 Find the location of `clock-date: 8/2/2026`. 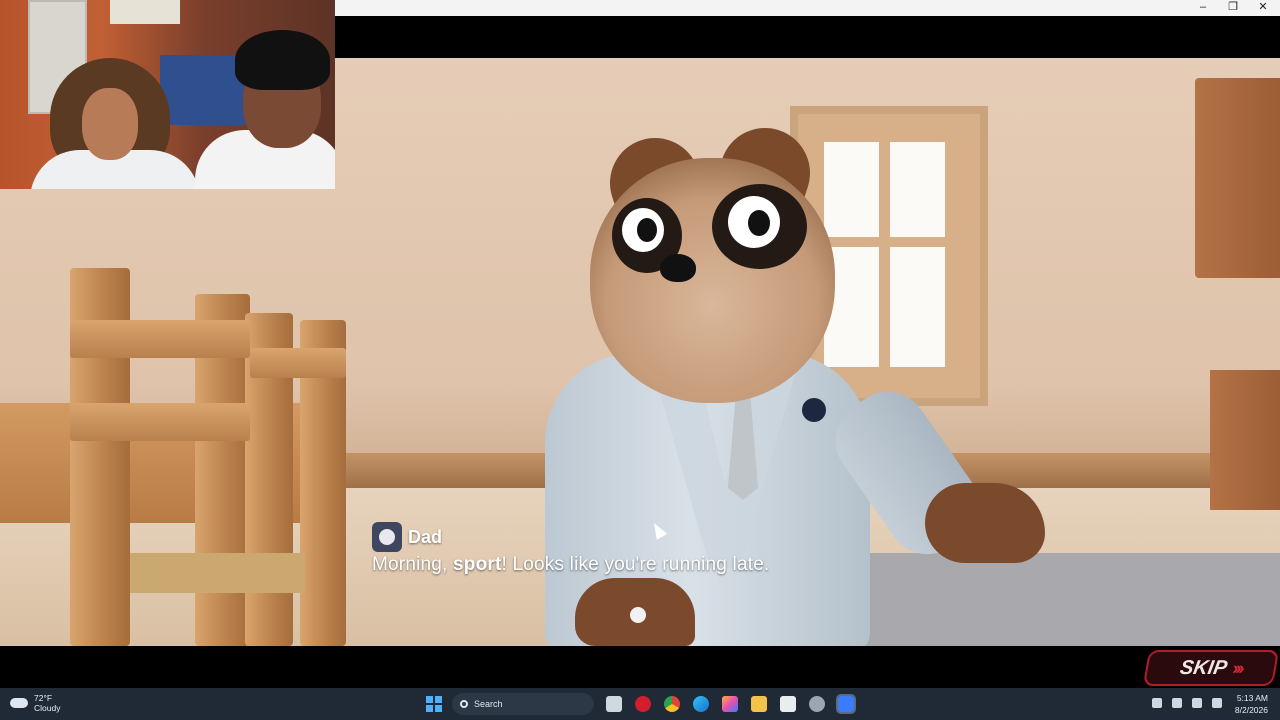

clock-date: 8/2/2026 is located at coordinates (1251, 710).